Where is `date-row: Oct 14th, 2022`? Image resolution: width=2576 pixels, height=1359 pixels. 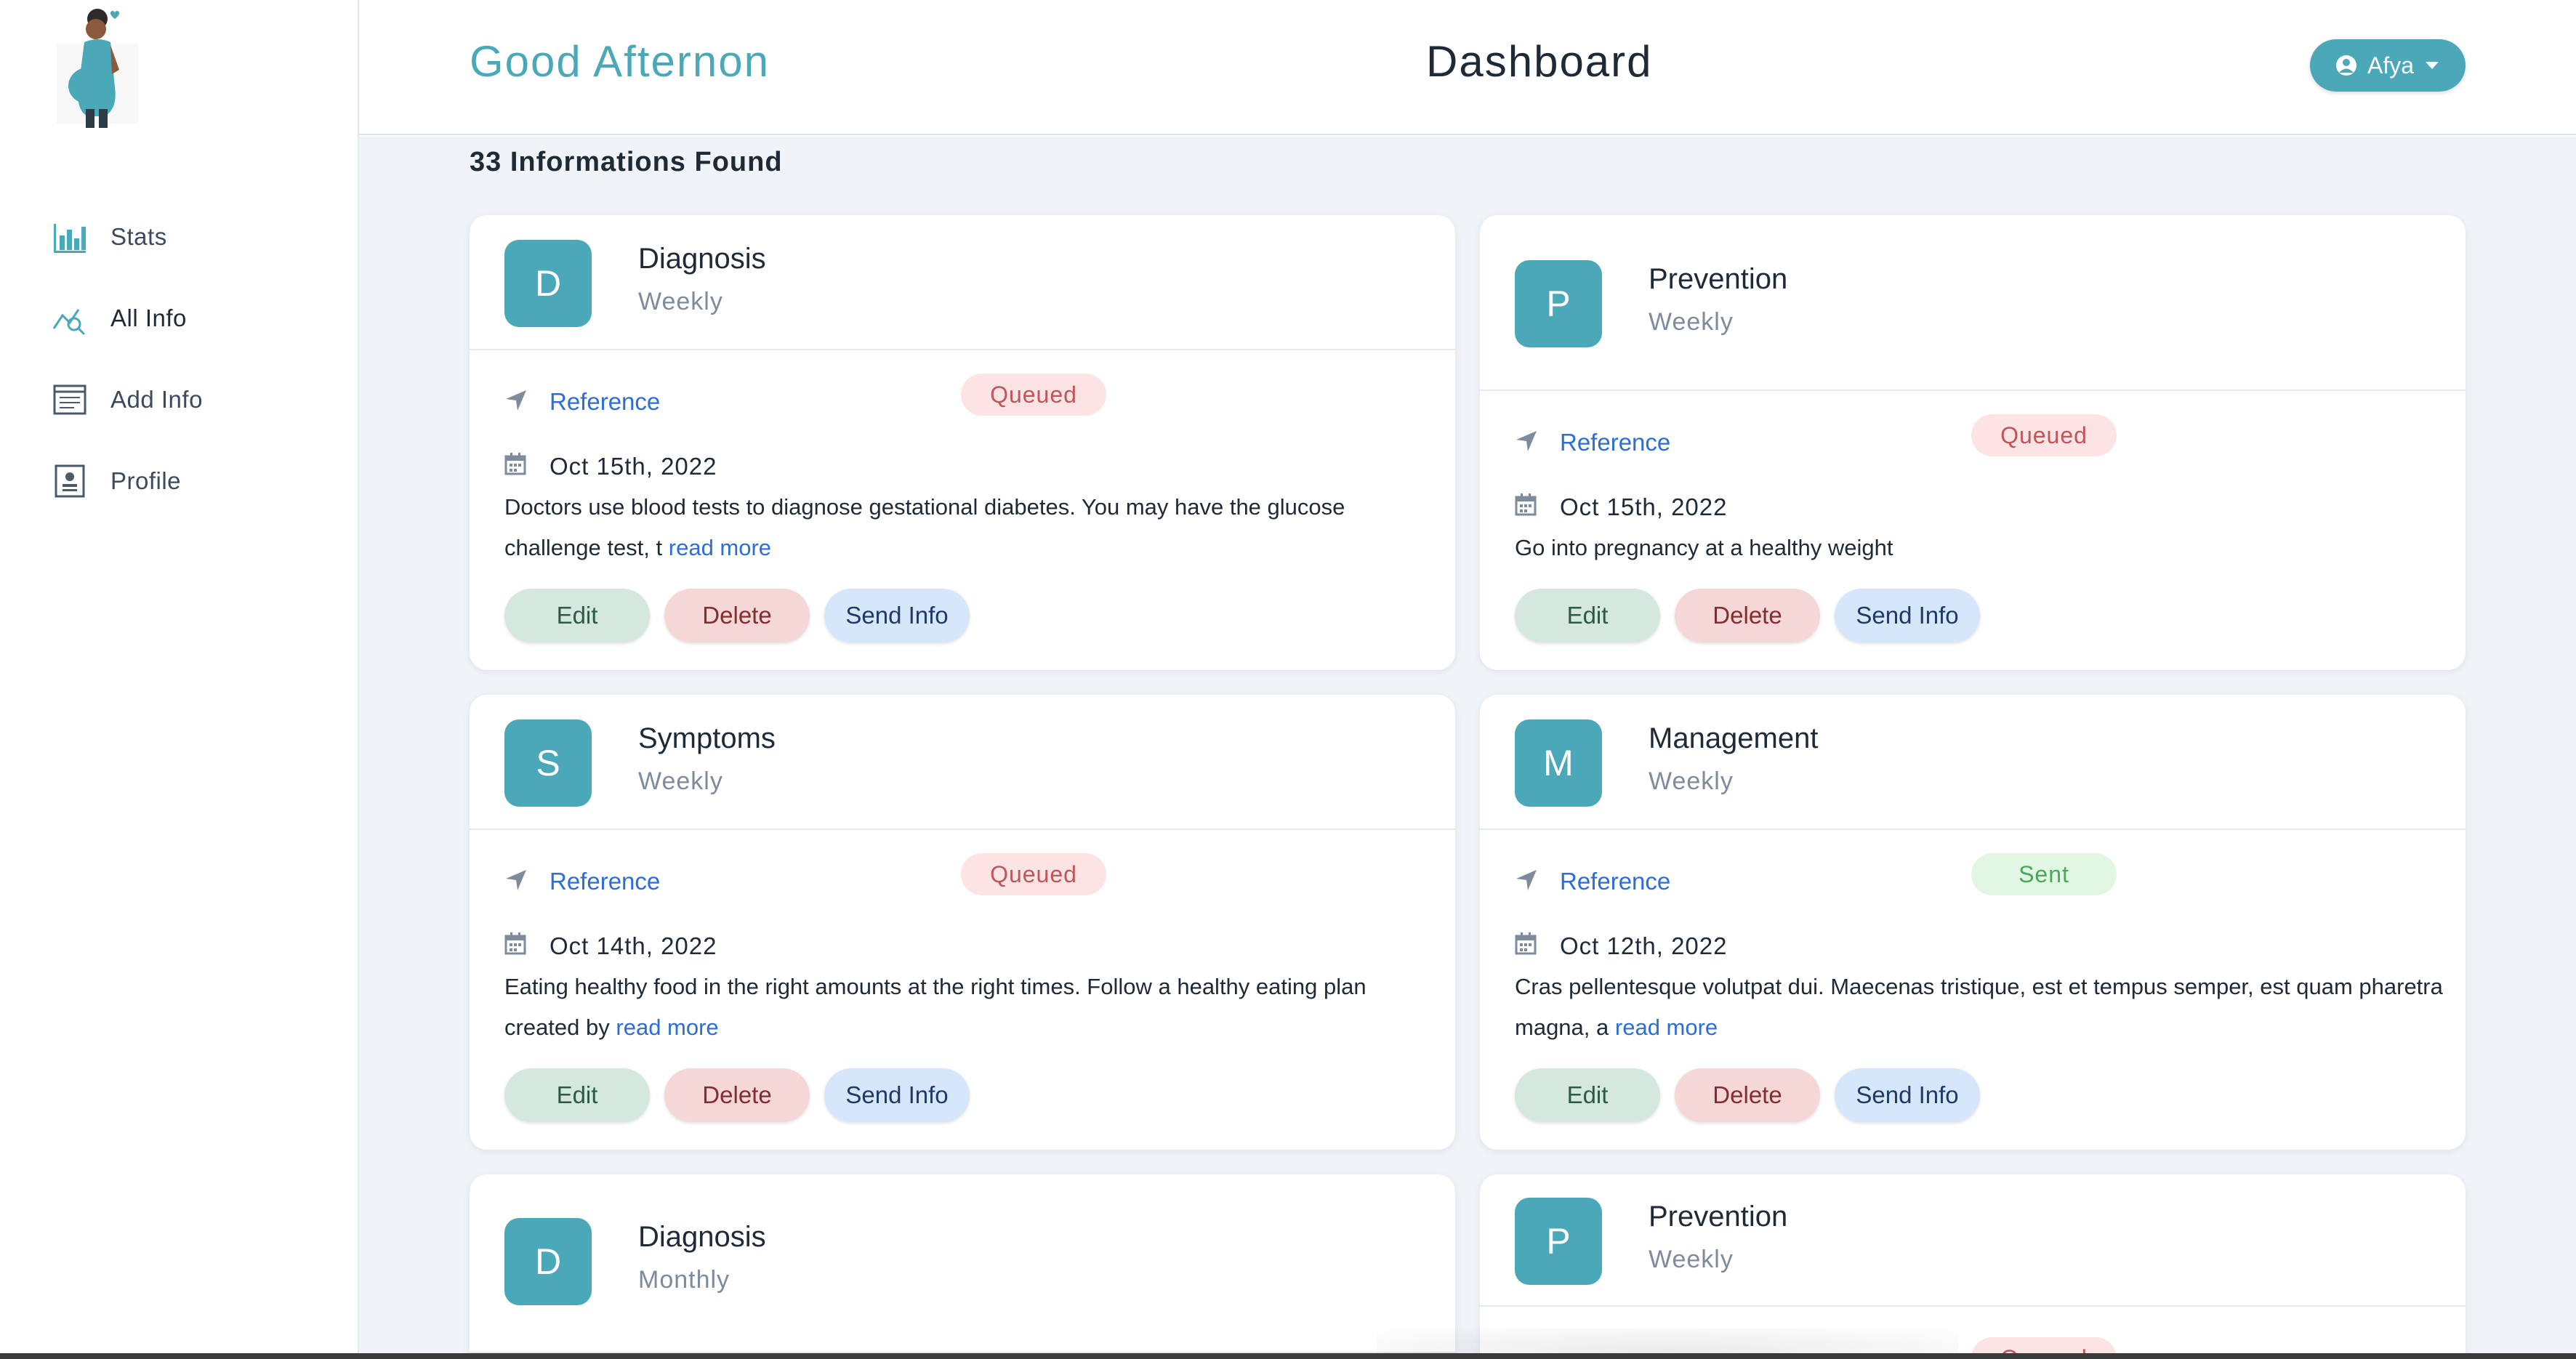 date-row: Oct 14th, 2022 is located at coordinates (610, 946).